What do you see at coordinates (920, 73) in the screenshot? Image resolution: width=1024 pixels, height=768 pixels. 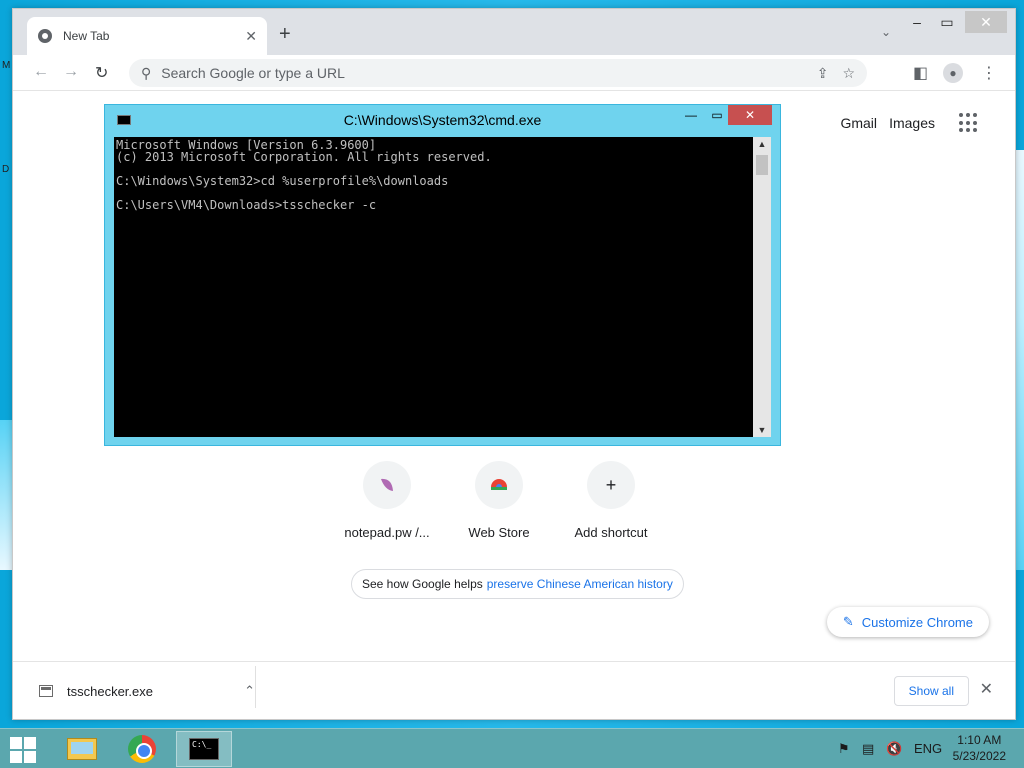 I see `side-panel-icon: ◧` at bounding box center [920, 73].